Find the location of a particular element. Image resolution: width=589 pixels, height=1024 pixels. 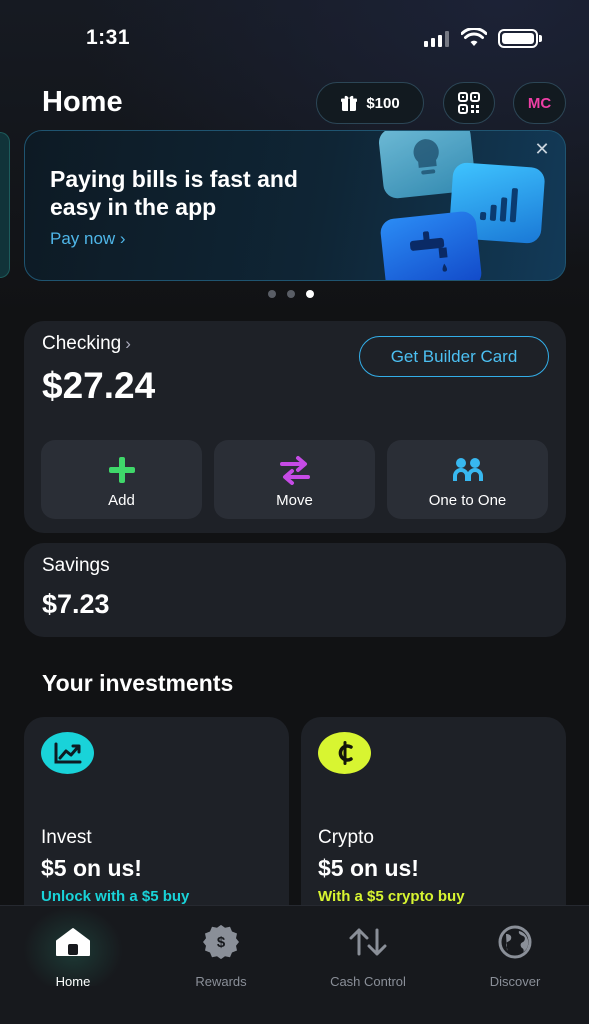

qr-code-icon is located at coordinates (469, 103).